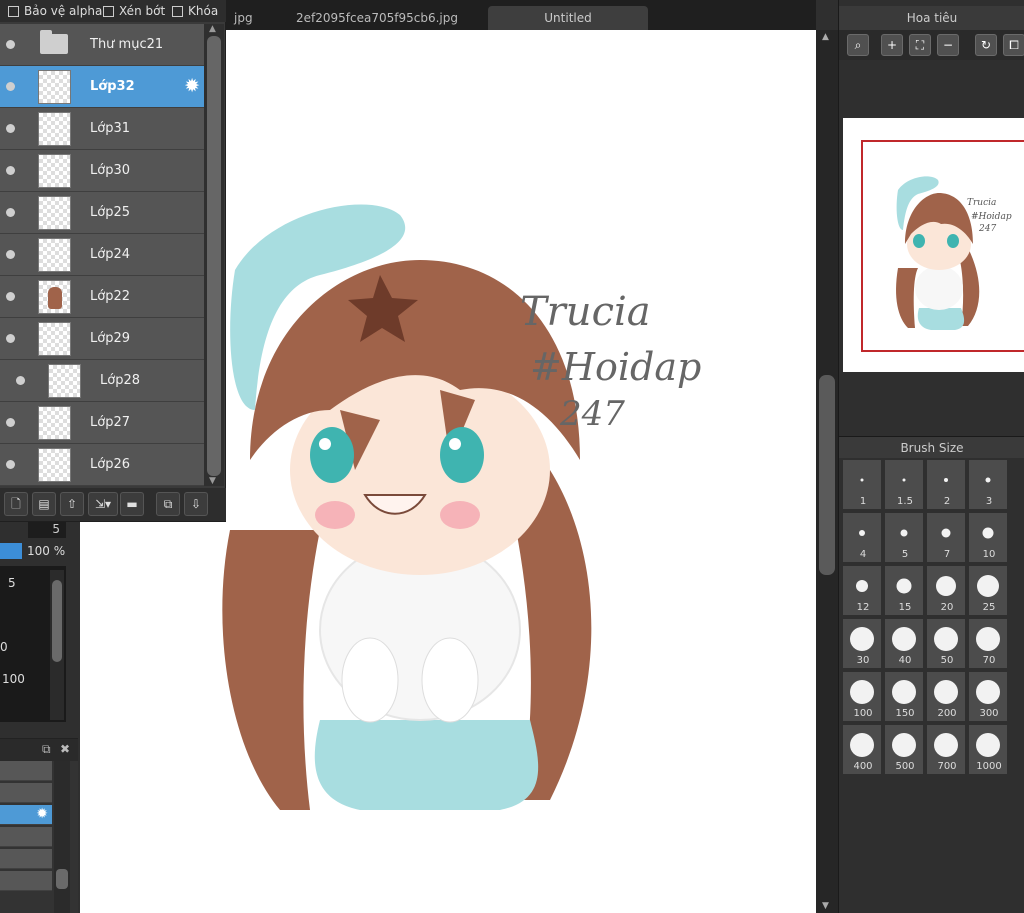  Describe the element at coordinates (47, 529) in the screenshot. I see `brush-size-field: 5` at that location.